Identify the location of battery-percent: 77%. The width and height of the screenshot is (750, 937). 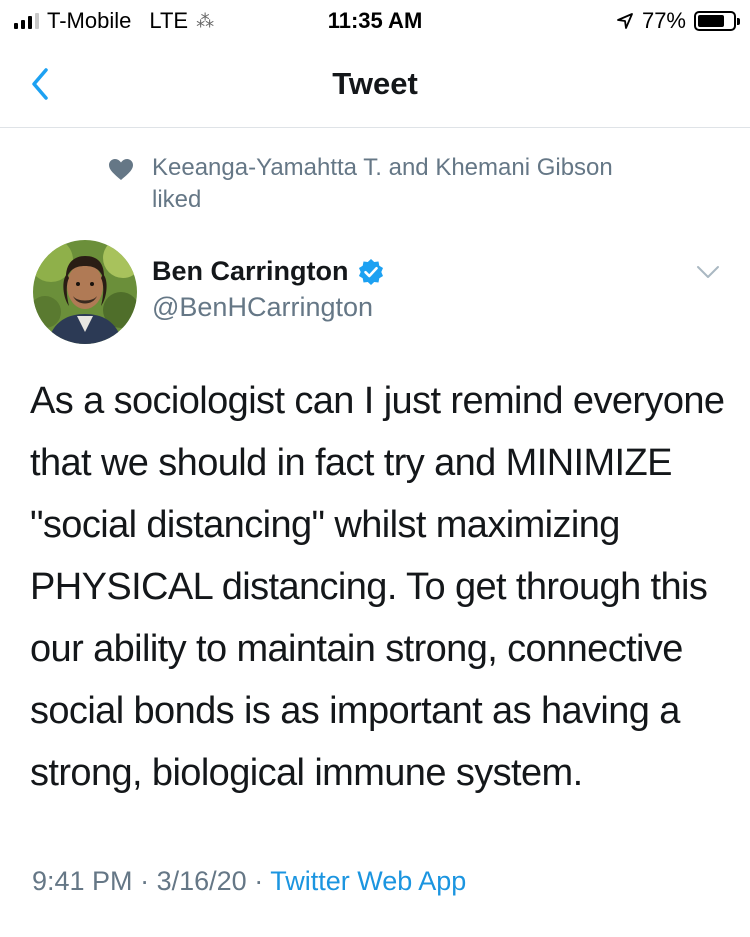
(663, 20).